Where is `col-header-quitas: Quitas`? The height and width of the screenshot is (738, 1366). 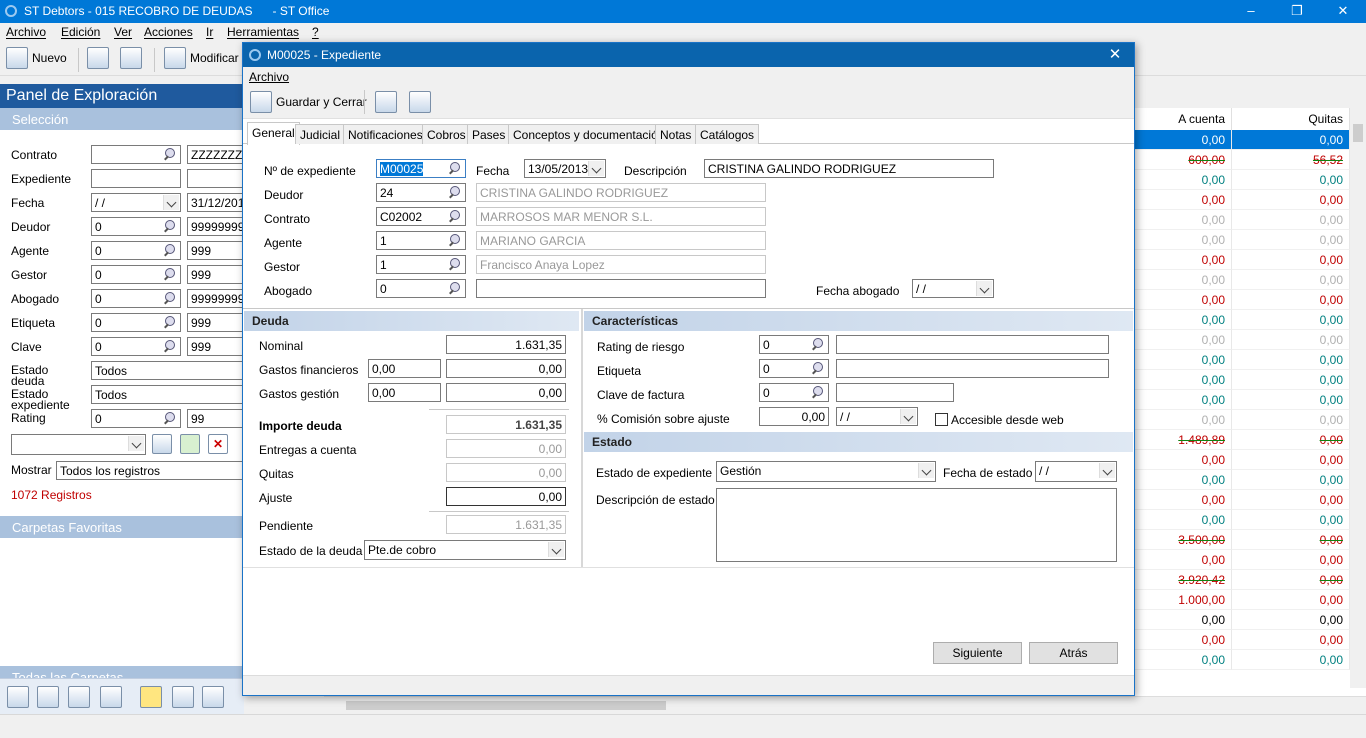 col-header-quitas: Quitas is located at coordinates (1291, 119).